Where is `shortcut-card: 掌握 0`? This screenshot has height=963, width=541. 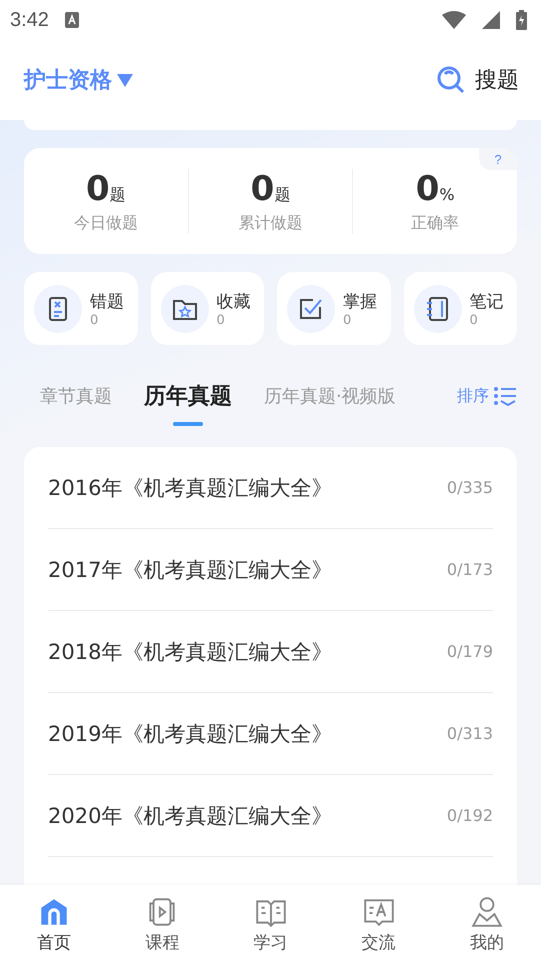 shortcut-card: 掌握 0 is located at coordinates (333, 308).